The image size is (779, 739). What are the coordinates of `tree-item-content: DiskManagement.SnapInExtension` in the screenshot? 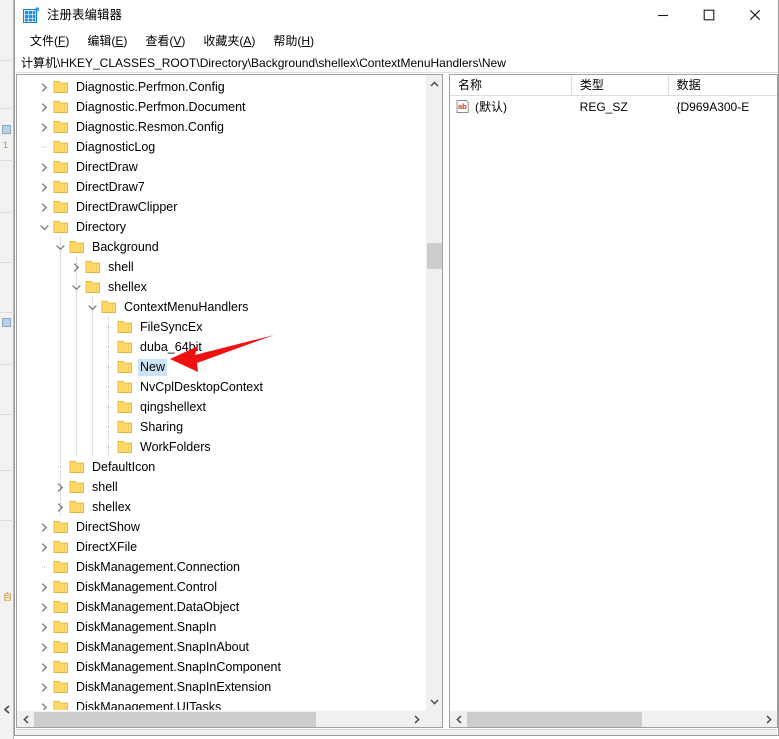 It's located at (163, 687).